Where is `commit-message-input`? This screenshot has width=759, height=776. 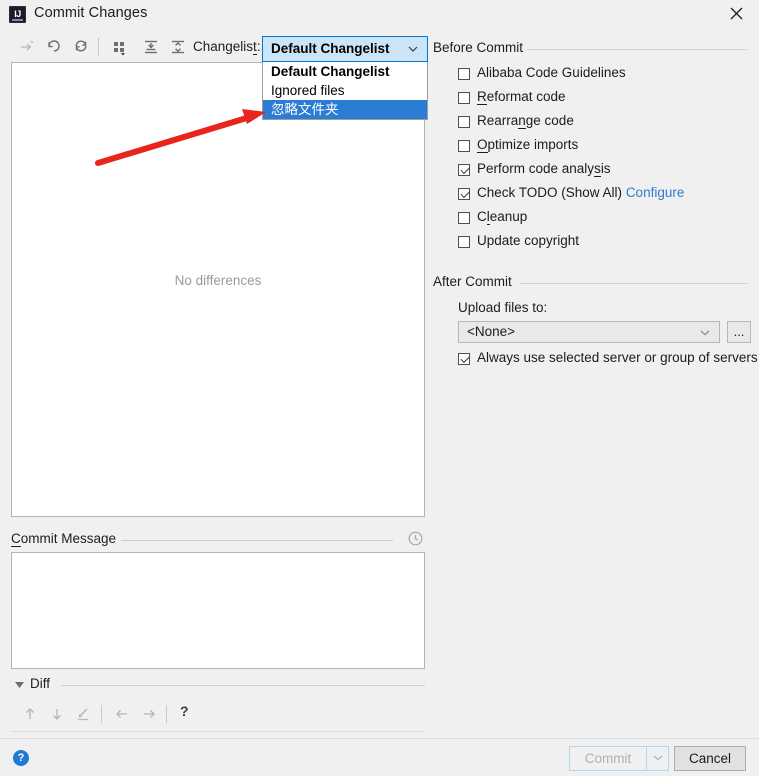
commit-message-input is located at coordinates (218, 610).